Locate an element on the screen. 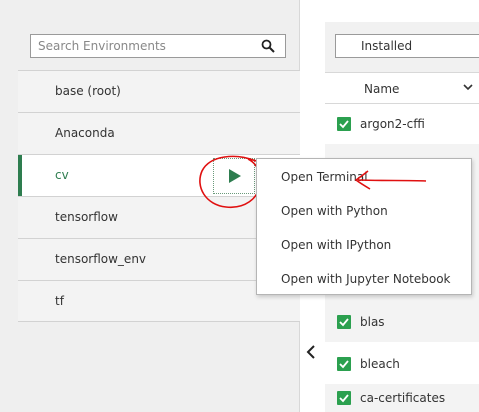 The width and height of the screenshot is (479, 412). environment-item: Anaconda is located at coordinates (159, 133).